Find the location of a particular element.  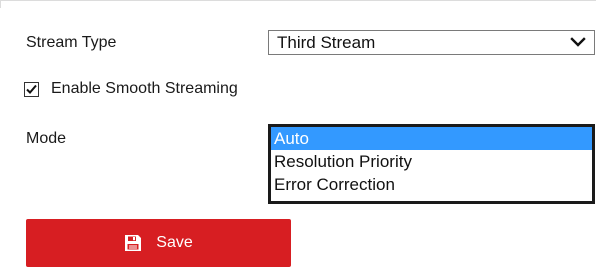

floppy-disk-icon is located at coordinates (133, 243).